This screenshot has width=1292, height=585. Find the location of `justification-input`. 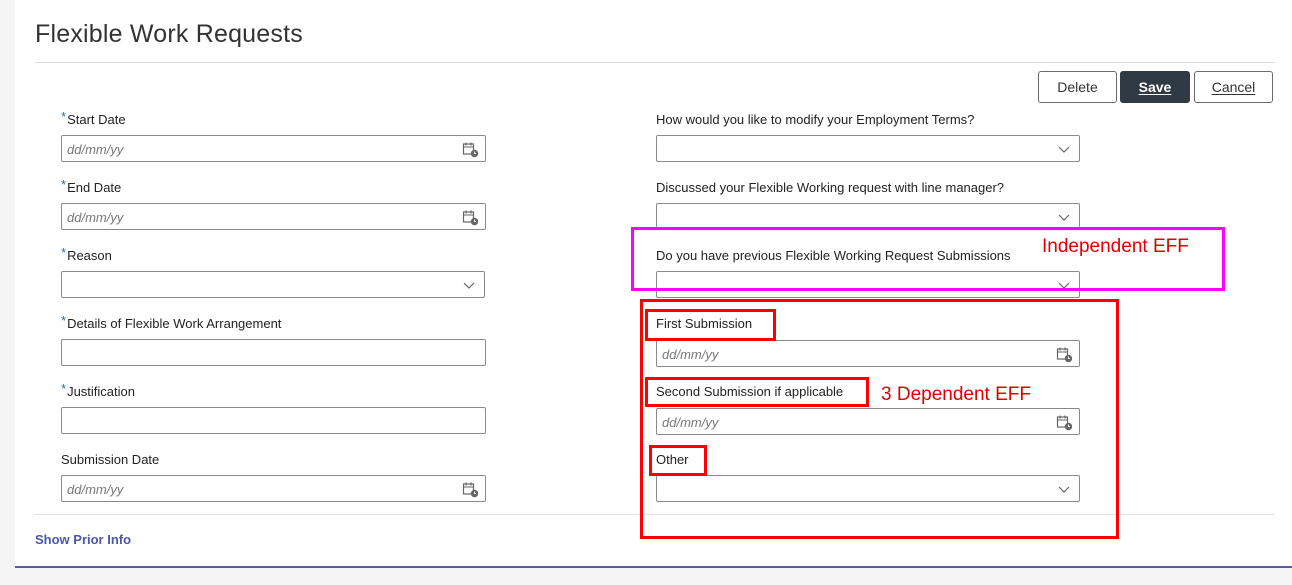

justification-input is located at coordinates (273, 420).